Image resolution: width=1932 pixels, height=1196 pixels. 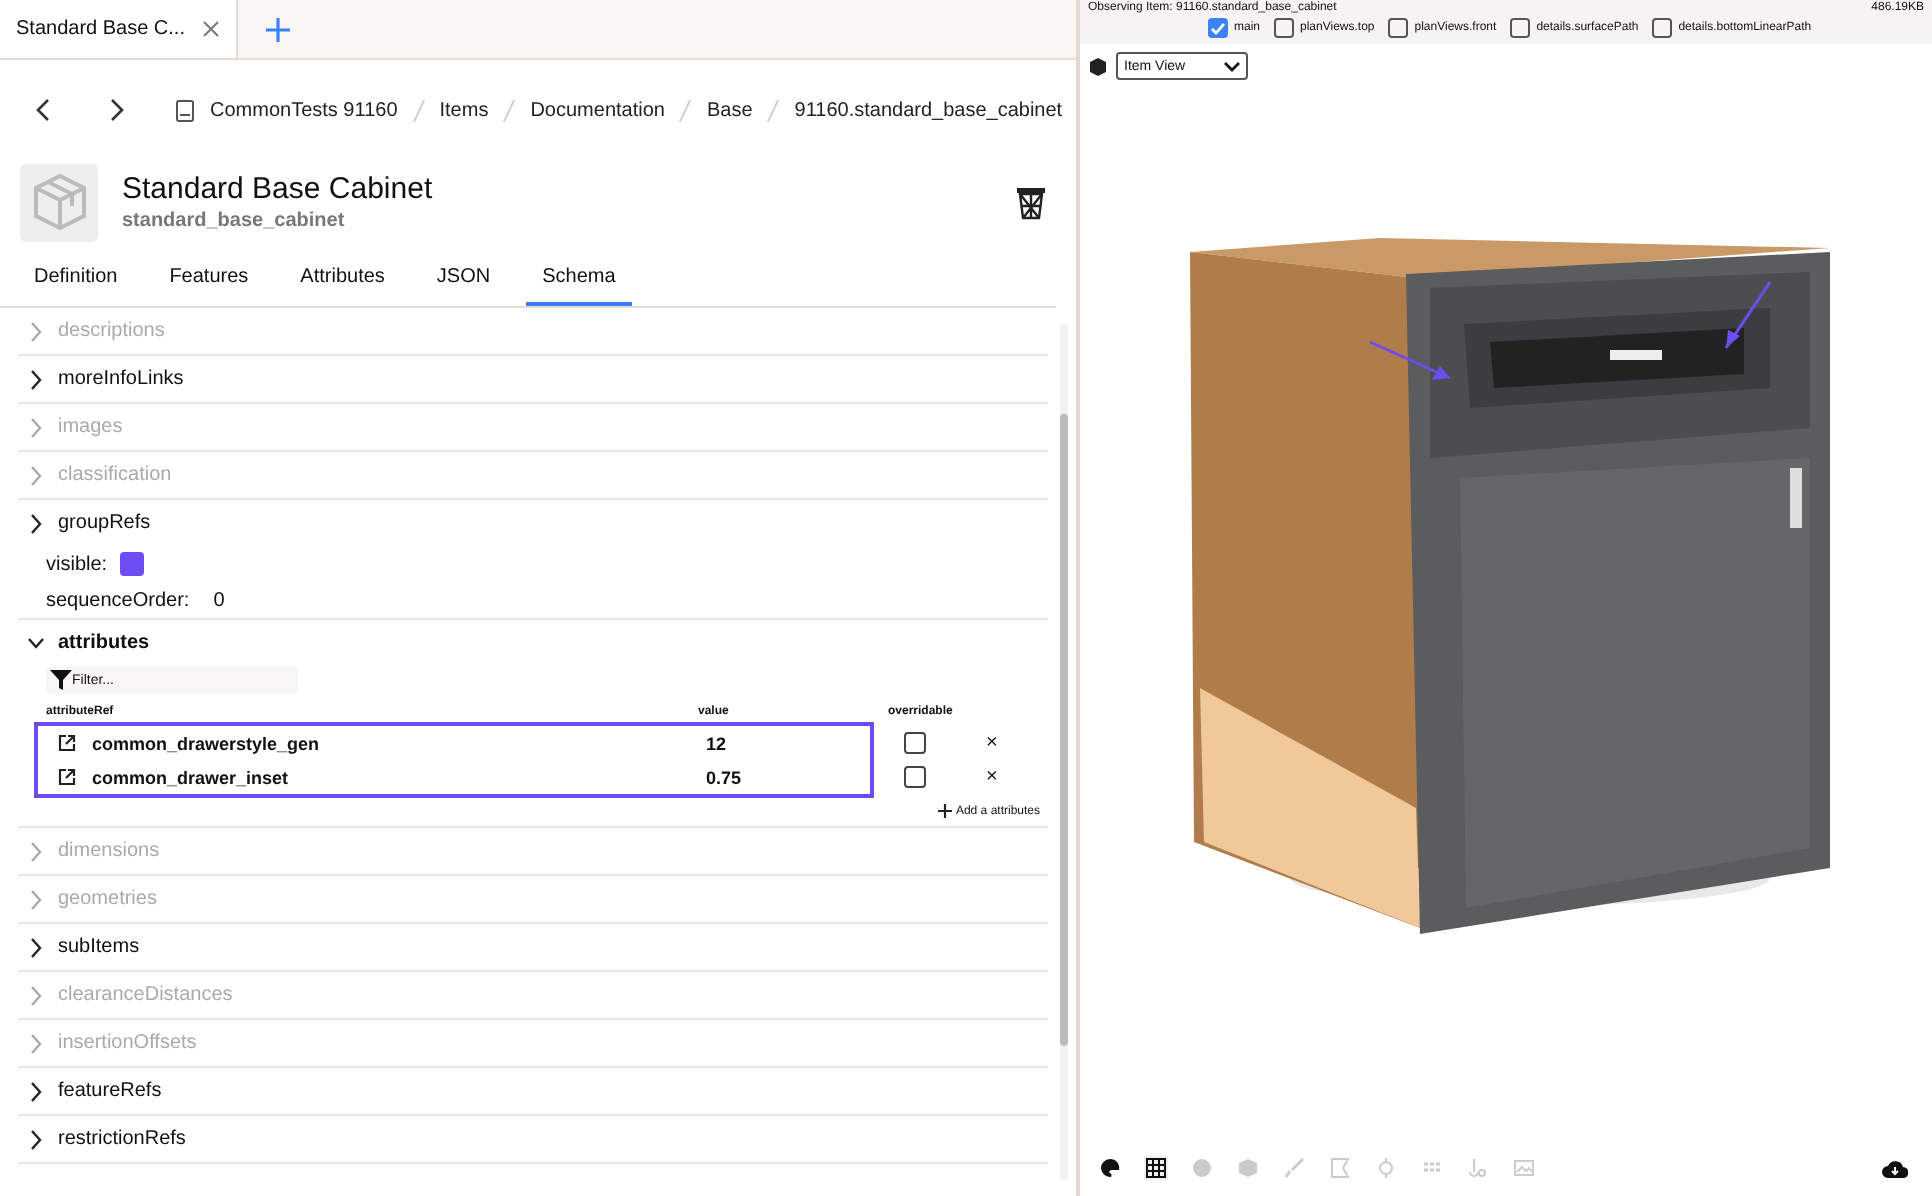 I want to click on breadcrumb-link: 91160.standard_base_cabinet, so click(x=928, y=110).